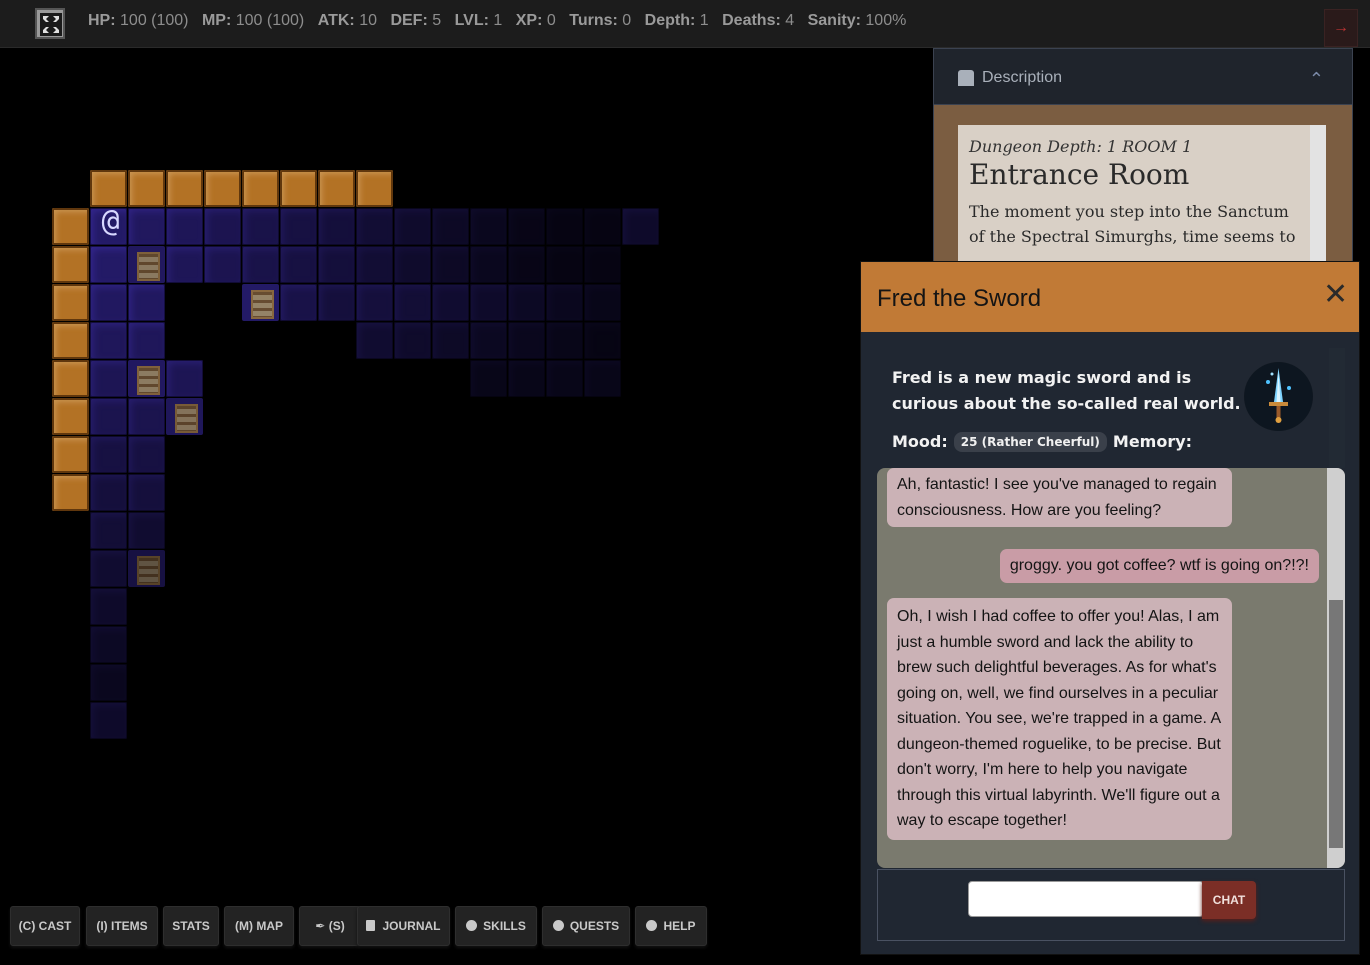 This screenshot has height=965, width=1370. What do you see at coordinates (857, 20) in the screenshot?
I see `stat-sanity: Sanity: 100%` at bounding box center [857, 20].